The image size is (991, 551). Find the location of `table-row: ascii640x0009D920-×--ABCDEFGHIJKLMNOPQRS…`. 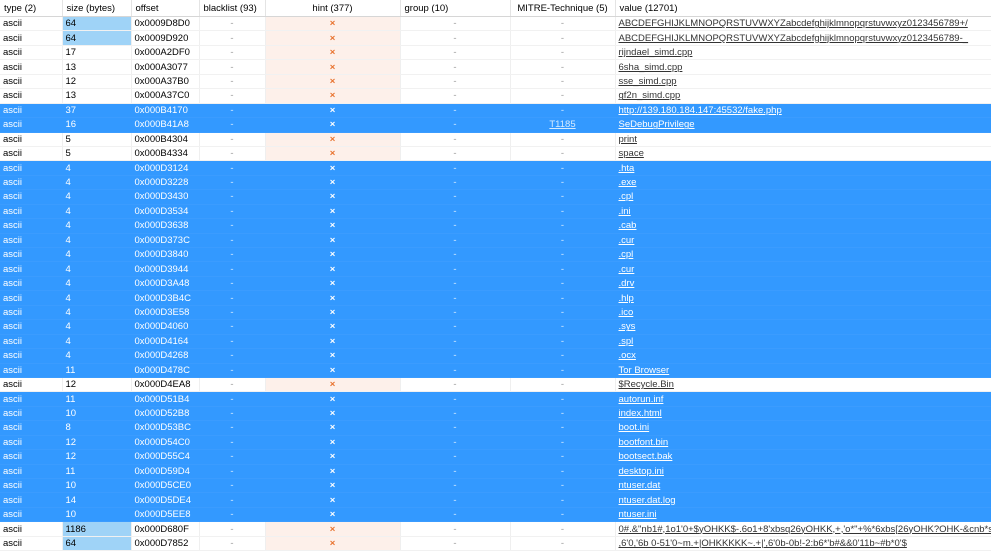

table-row: ascii640x0009D920-×--ABCDEFGHIJKLMNOPQRS… is located at coordinates (495, 38).